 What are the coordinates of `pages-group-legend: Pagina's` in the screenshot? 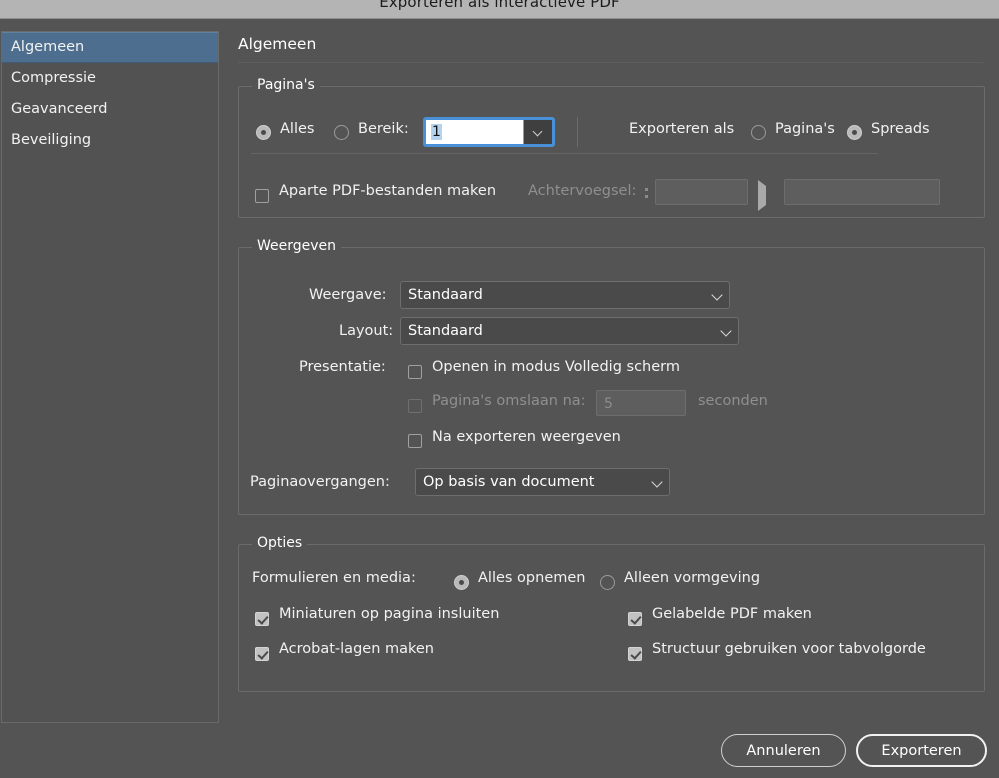 It's located at (286, 85).